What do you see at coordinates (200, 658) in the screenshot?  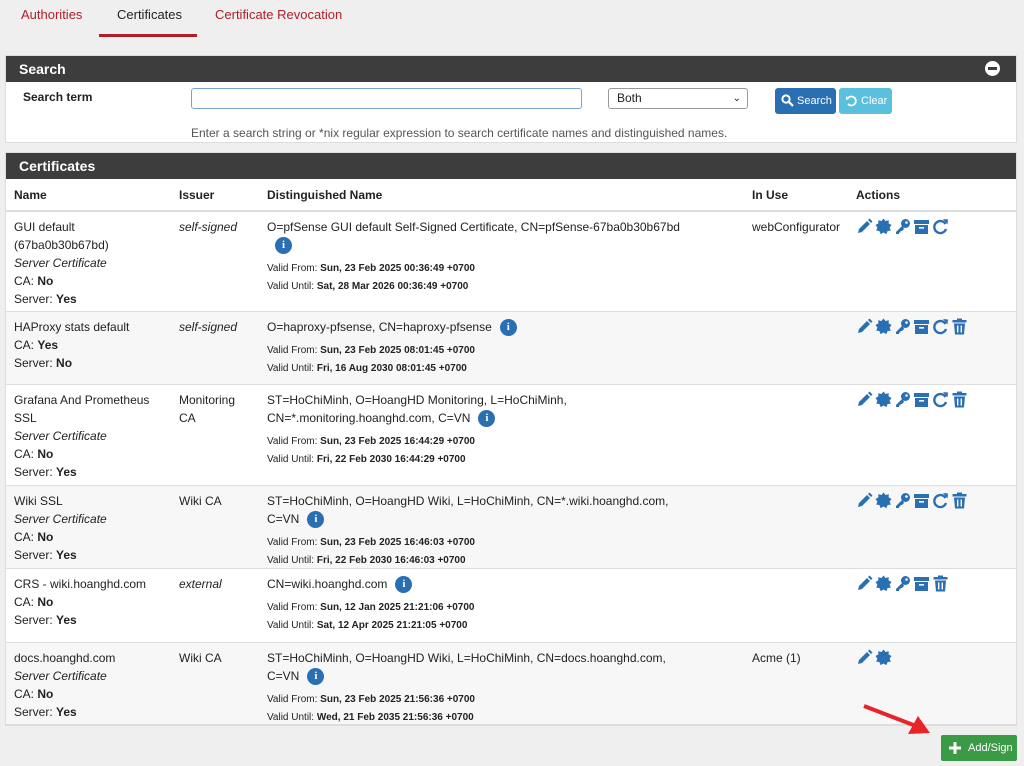 I see `cert-issuer: Wiki CA` at bounding box center [200, 658].